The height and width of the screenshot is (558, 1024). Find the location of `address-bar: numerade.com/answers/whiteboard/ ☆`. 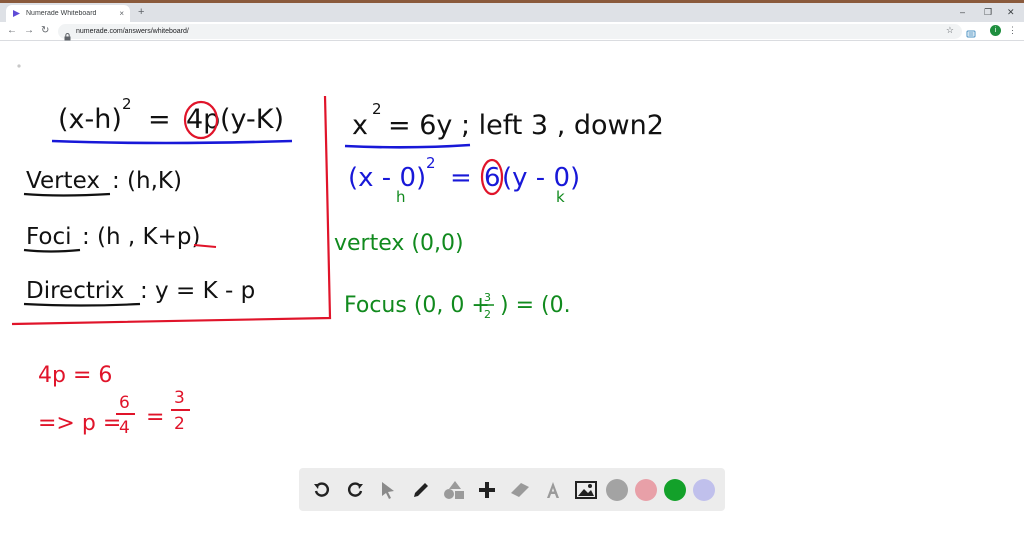

address-bar: numerade.com/answers/whiteboard/ ☆ is located at coordinates (510, 32).